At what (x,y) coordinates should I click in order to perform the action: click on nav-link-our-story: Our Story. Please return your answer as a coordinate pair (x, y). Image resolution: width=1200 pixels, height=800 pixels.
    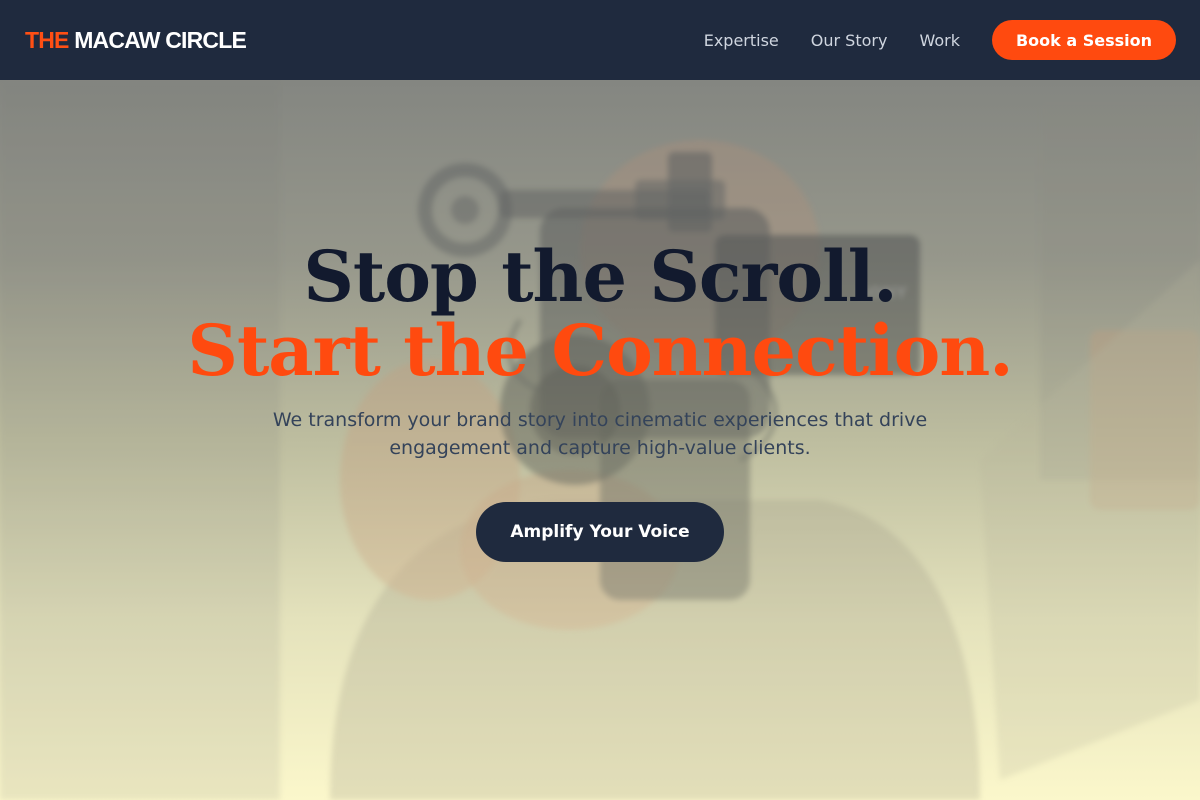
    Looking at the image, I should click on (849, 40).